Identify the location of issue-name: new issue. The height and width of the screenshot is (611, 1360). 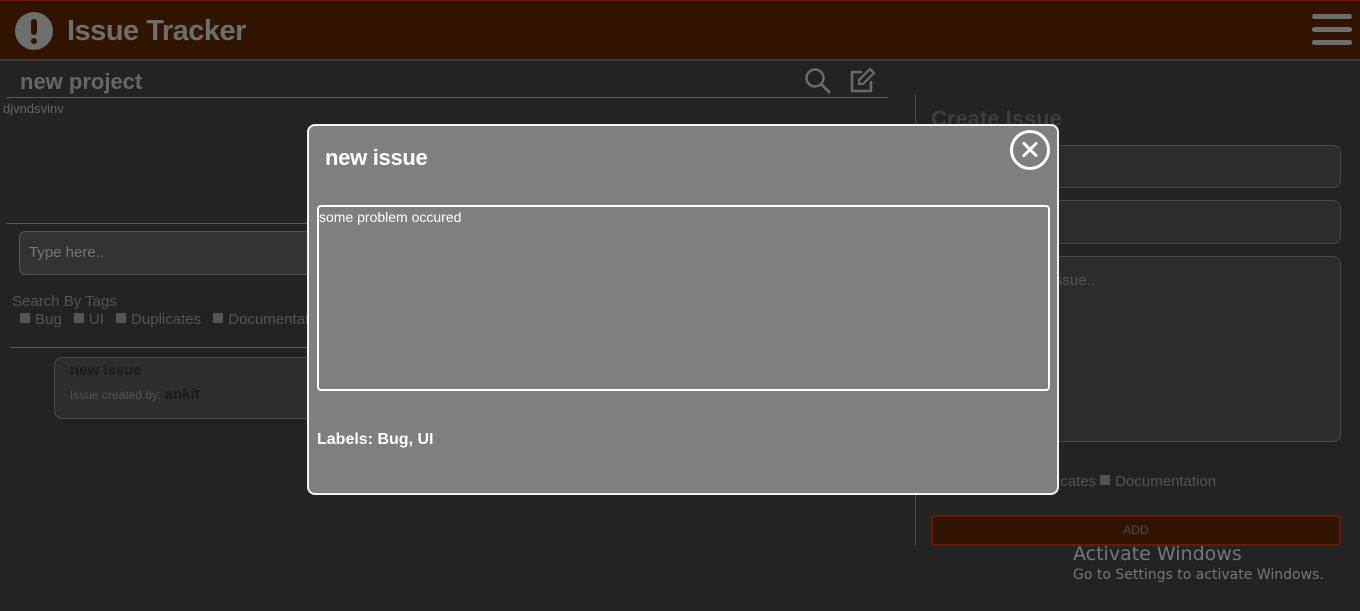
(106, 370).